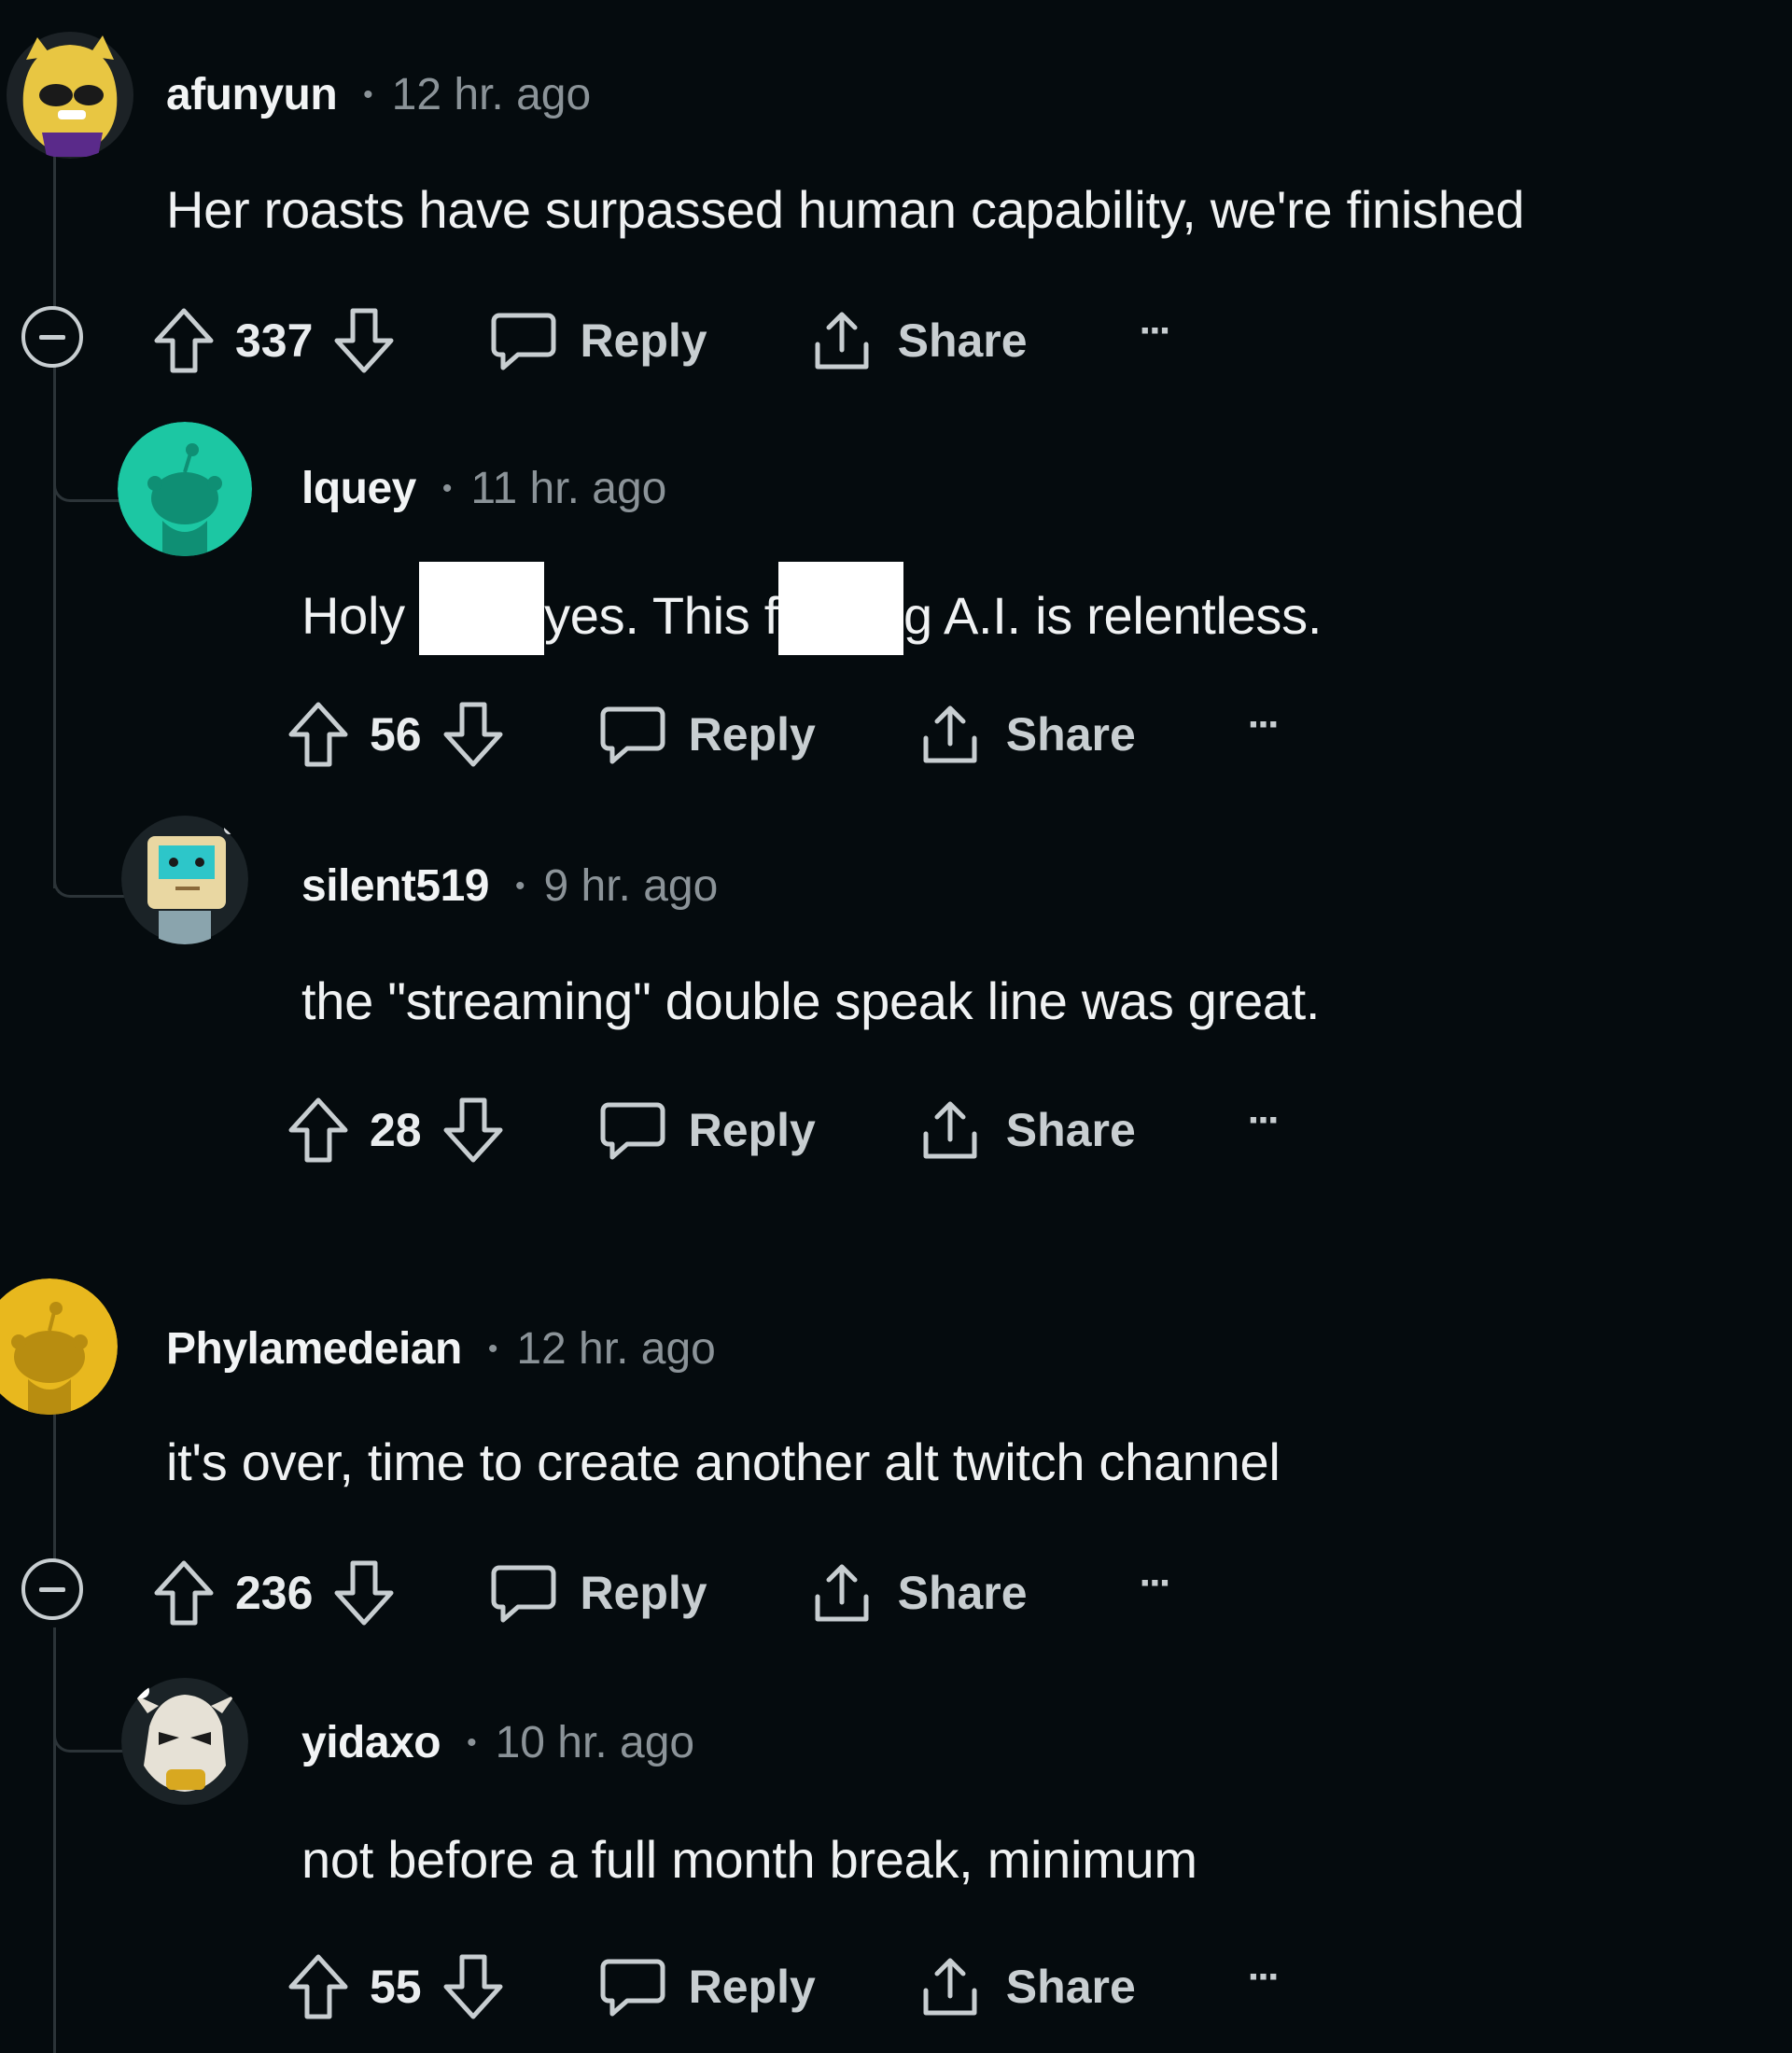 Image resolution: width=1792 pixels, height=2053 pixels. What do you see at coordinates (661, 615) in the screenshot?
I see `comment-body-part: yes. This f` at bounding box center [661, 615].